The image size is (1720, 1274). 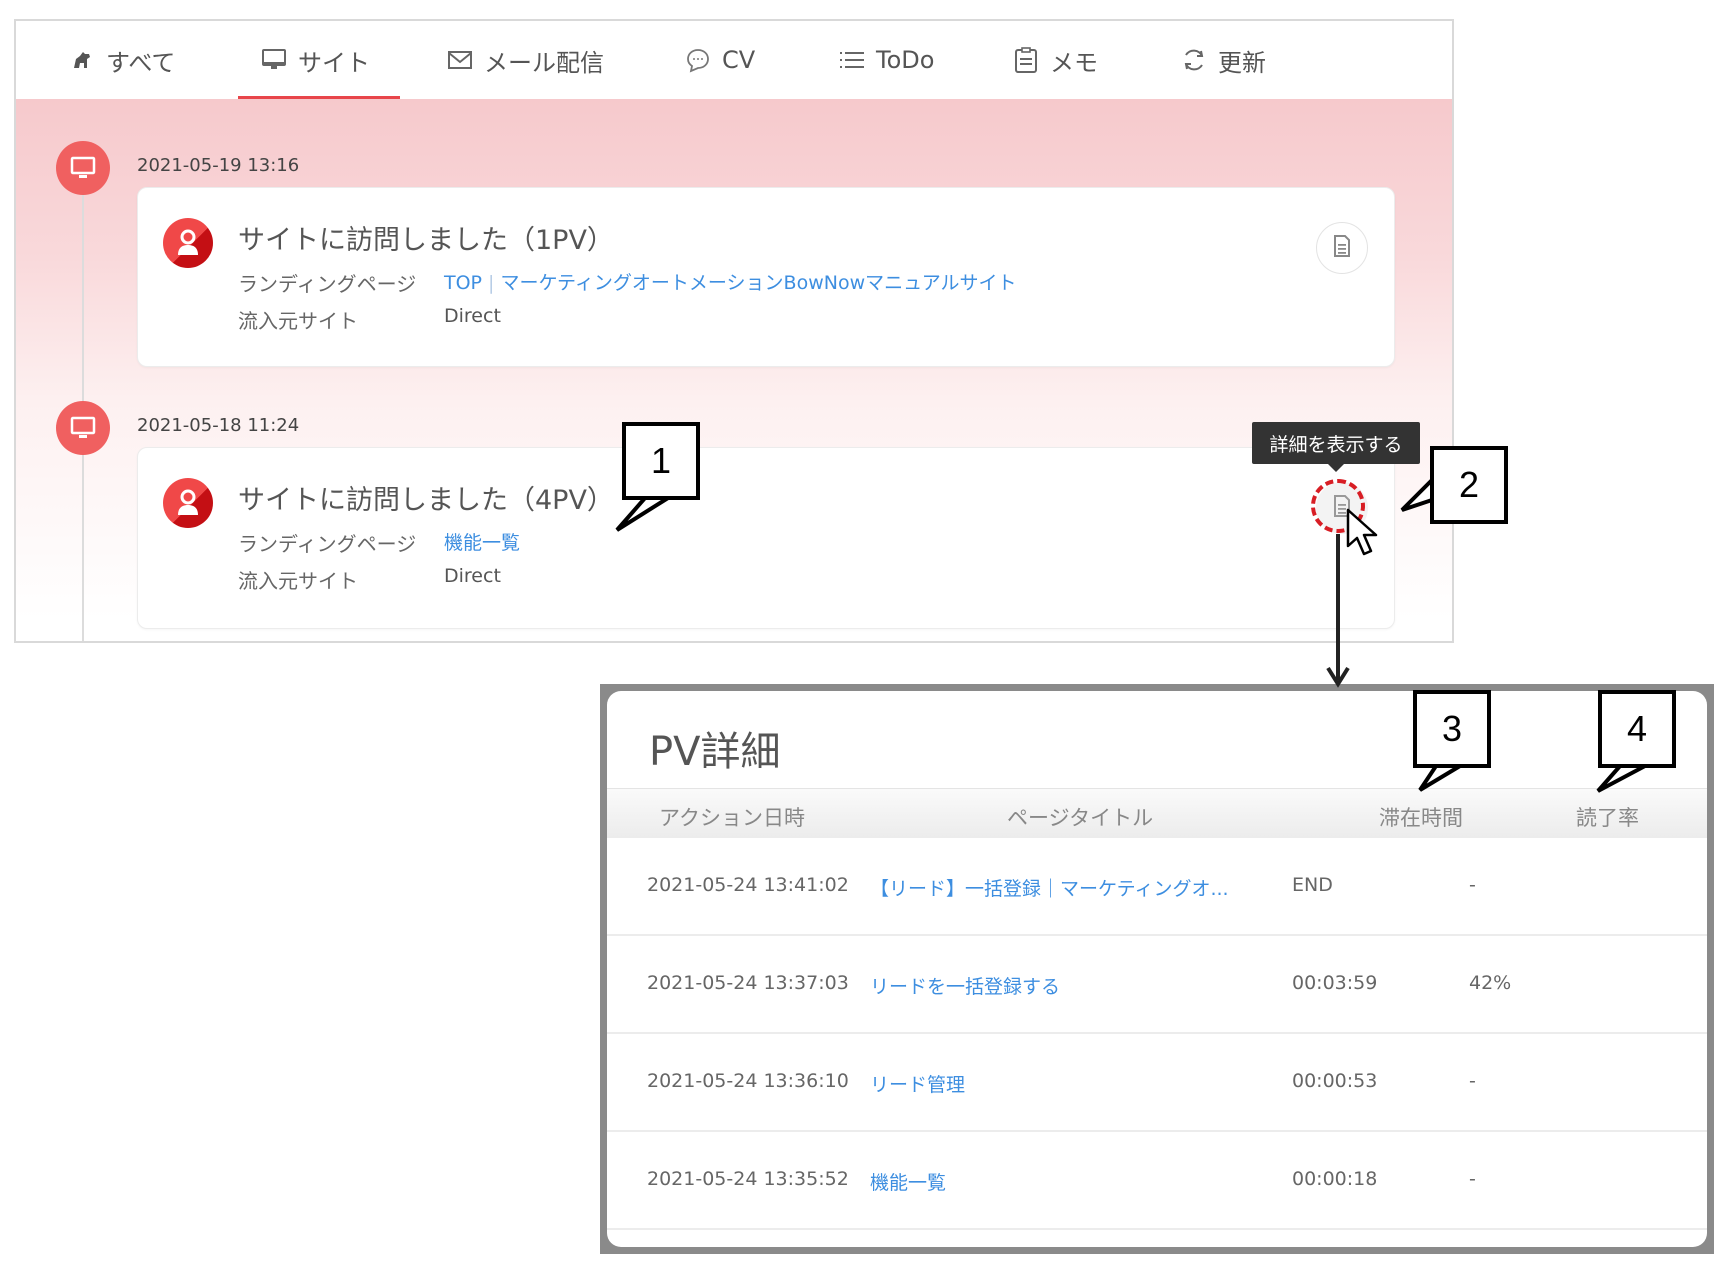 What do you see at coordinates (908, 1181) in the screenshot?
I see `cell-page-title-link: 機能一覧` at bounding box center [908, 1181].